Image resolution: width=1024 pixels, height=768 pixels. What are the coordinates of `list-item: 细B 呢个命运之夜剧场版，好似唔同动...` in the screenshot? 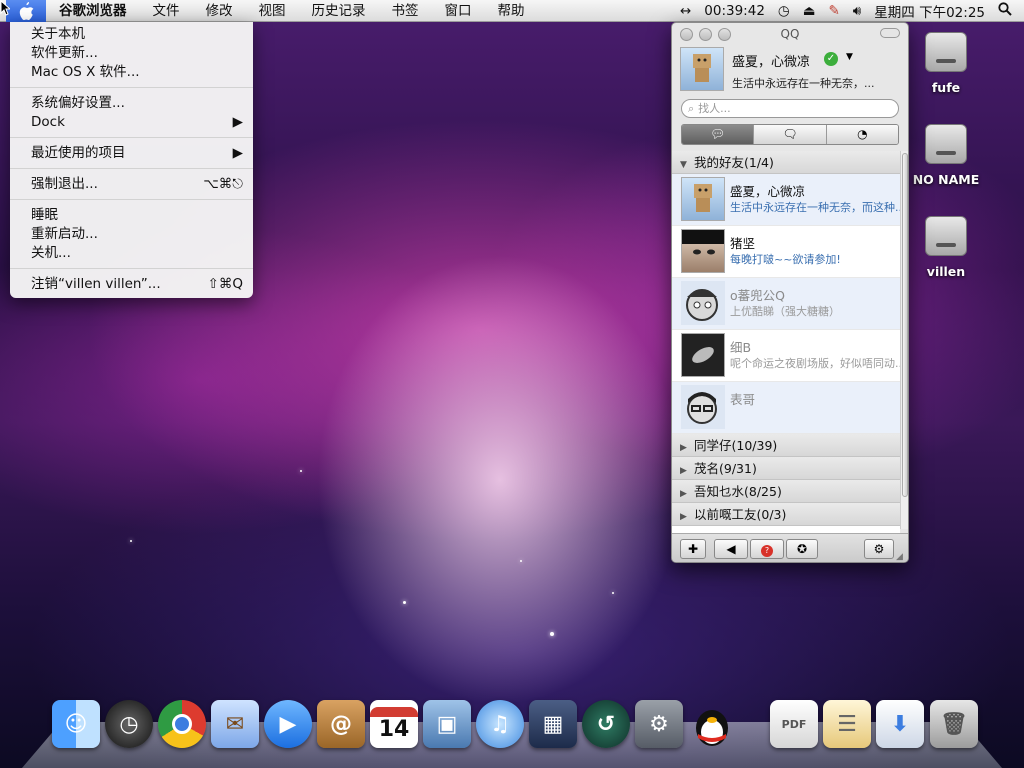 It's located at (786, 356).